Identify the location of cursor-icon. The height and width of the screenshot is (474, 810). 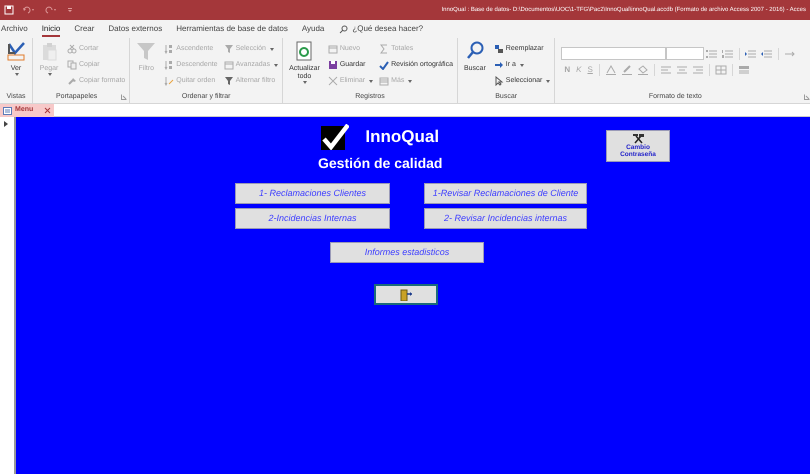
(499, 81).